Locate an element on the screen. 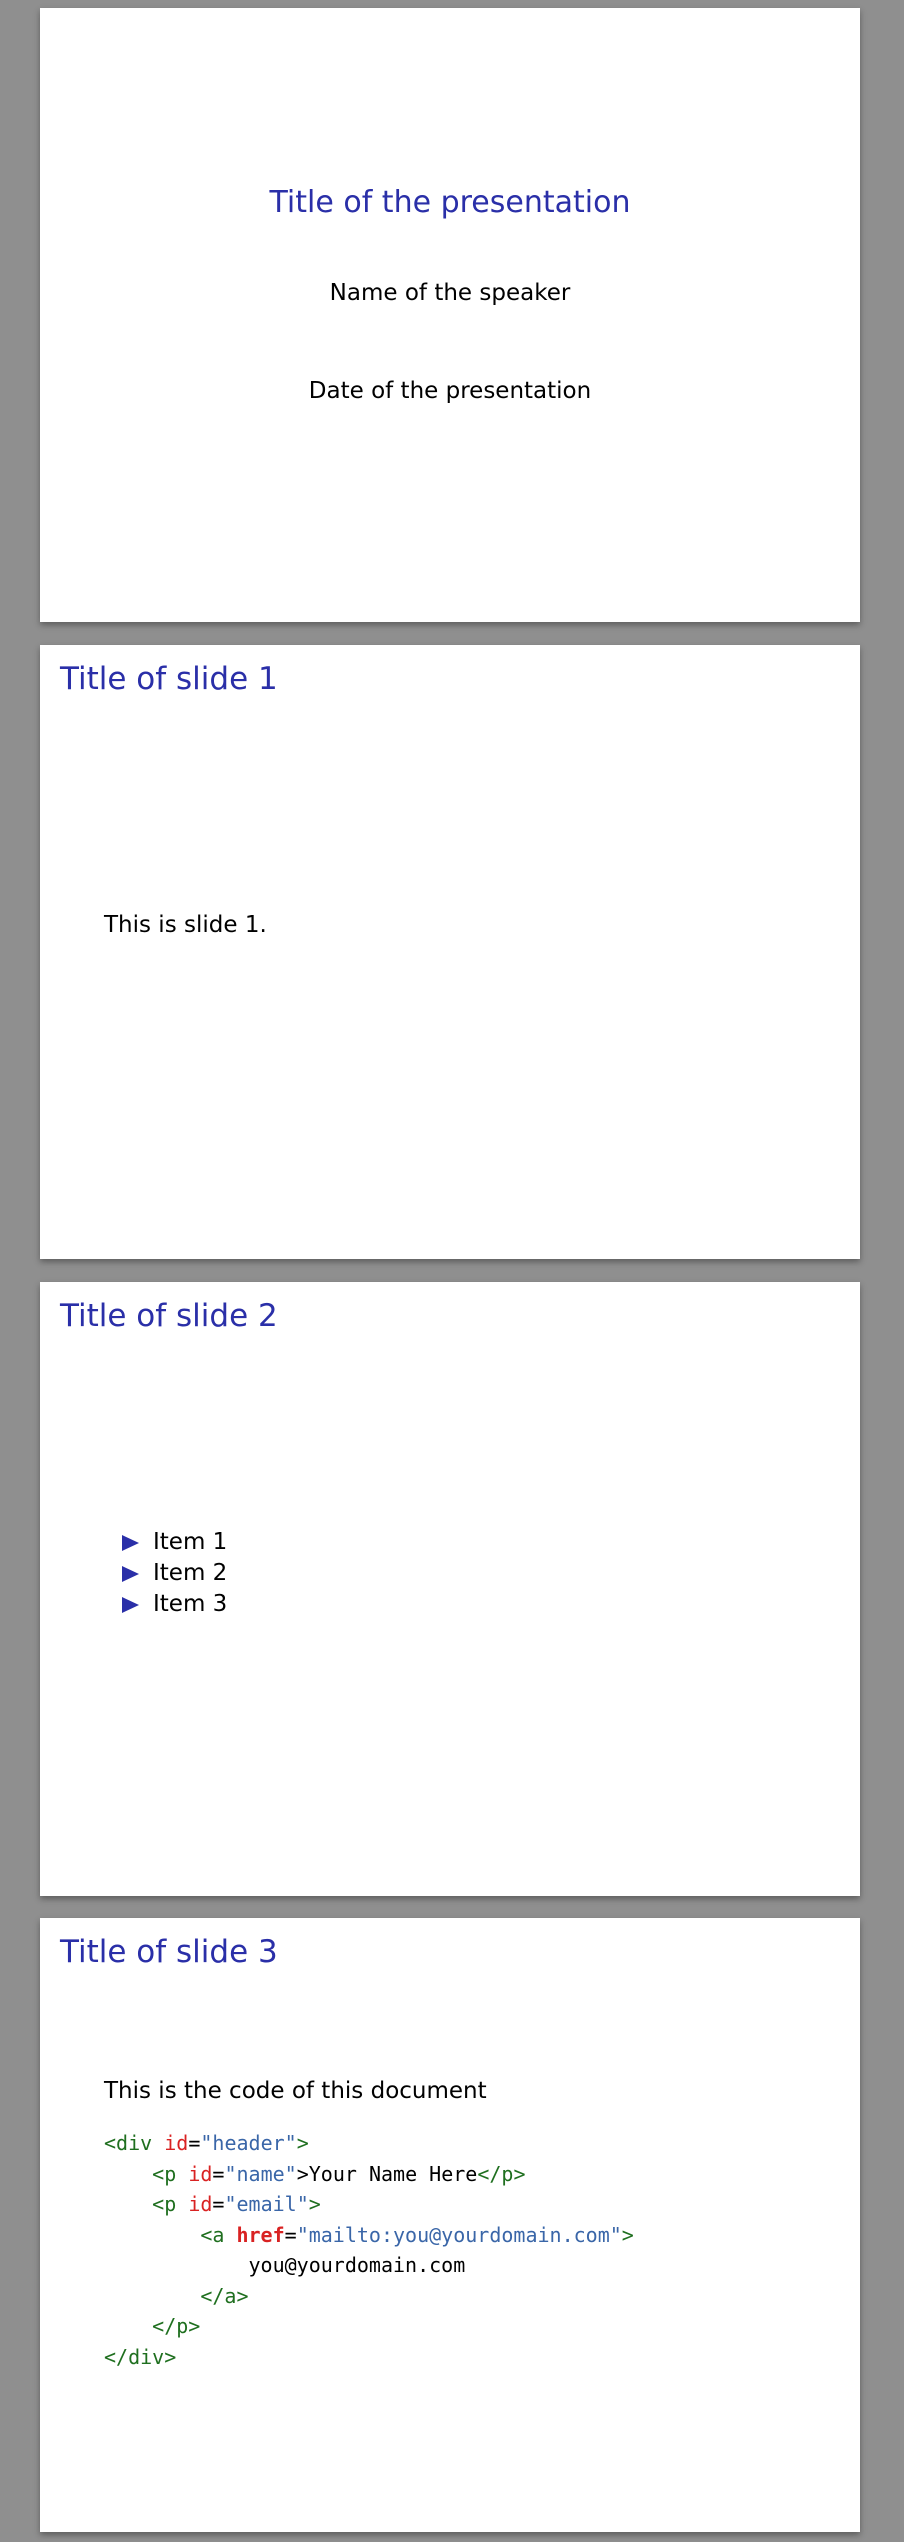 The width and height of the screenshot is (904, 2542). slide-title: Title of slide 3 is located at coordinates (169, 1952).